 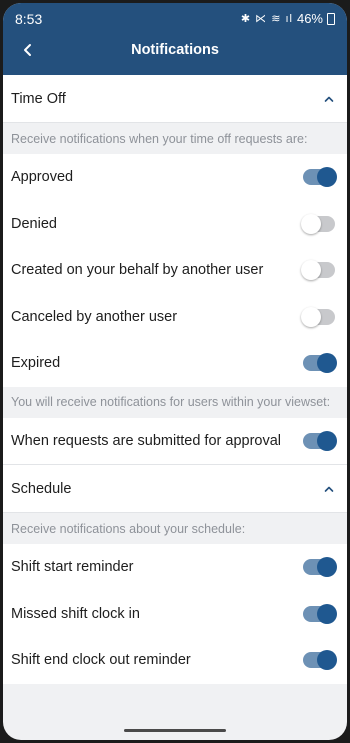 I want to click on setting-label: Canceled by another user, so click(x=94, y=316).